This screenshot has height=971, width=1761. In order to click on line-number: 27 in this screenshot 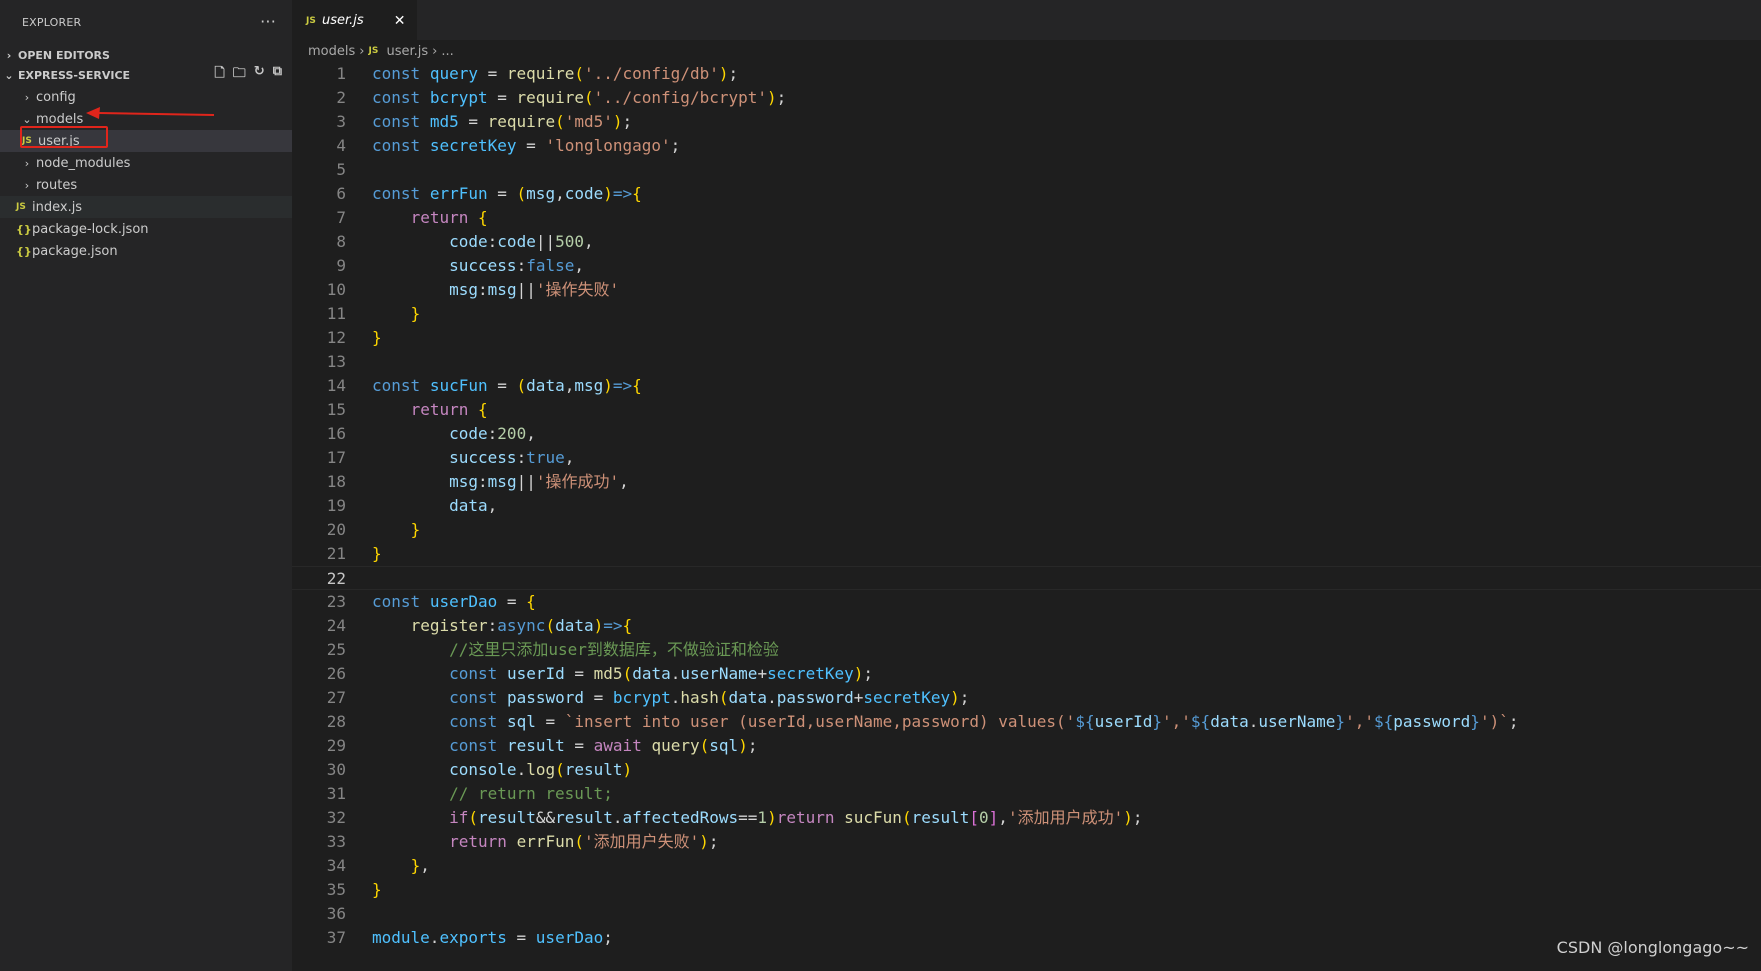, I will do `click(336, 697)`.